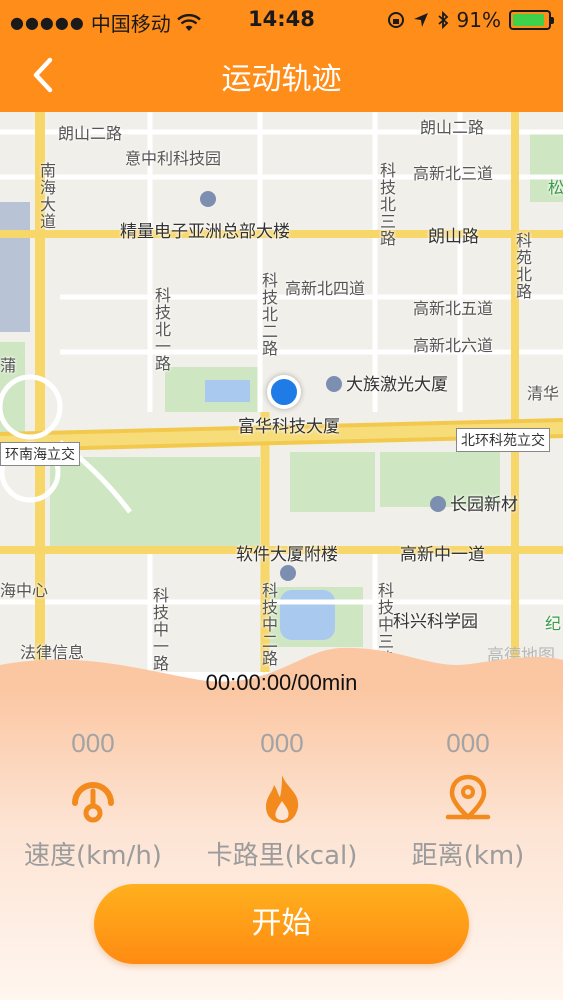  Describe the element at coordinates (452, 127) in the screenshot. I see `map-label-langshan2-right: 朗山二路` at that location.